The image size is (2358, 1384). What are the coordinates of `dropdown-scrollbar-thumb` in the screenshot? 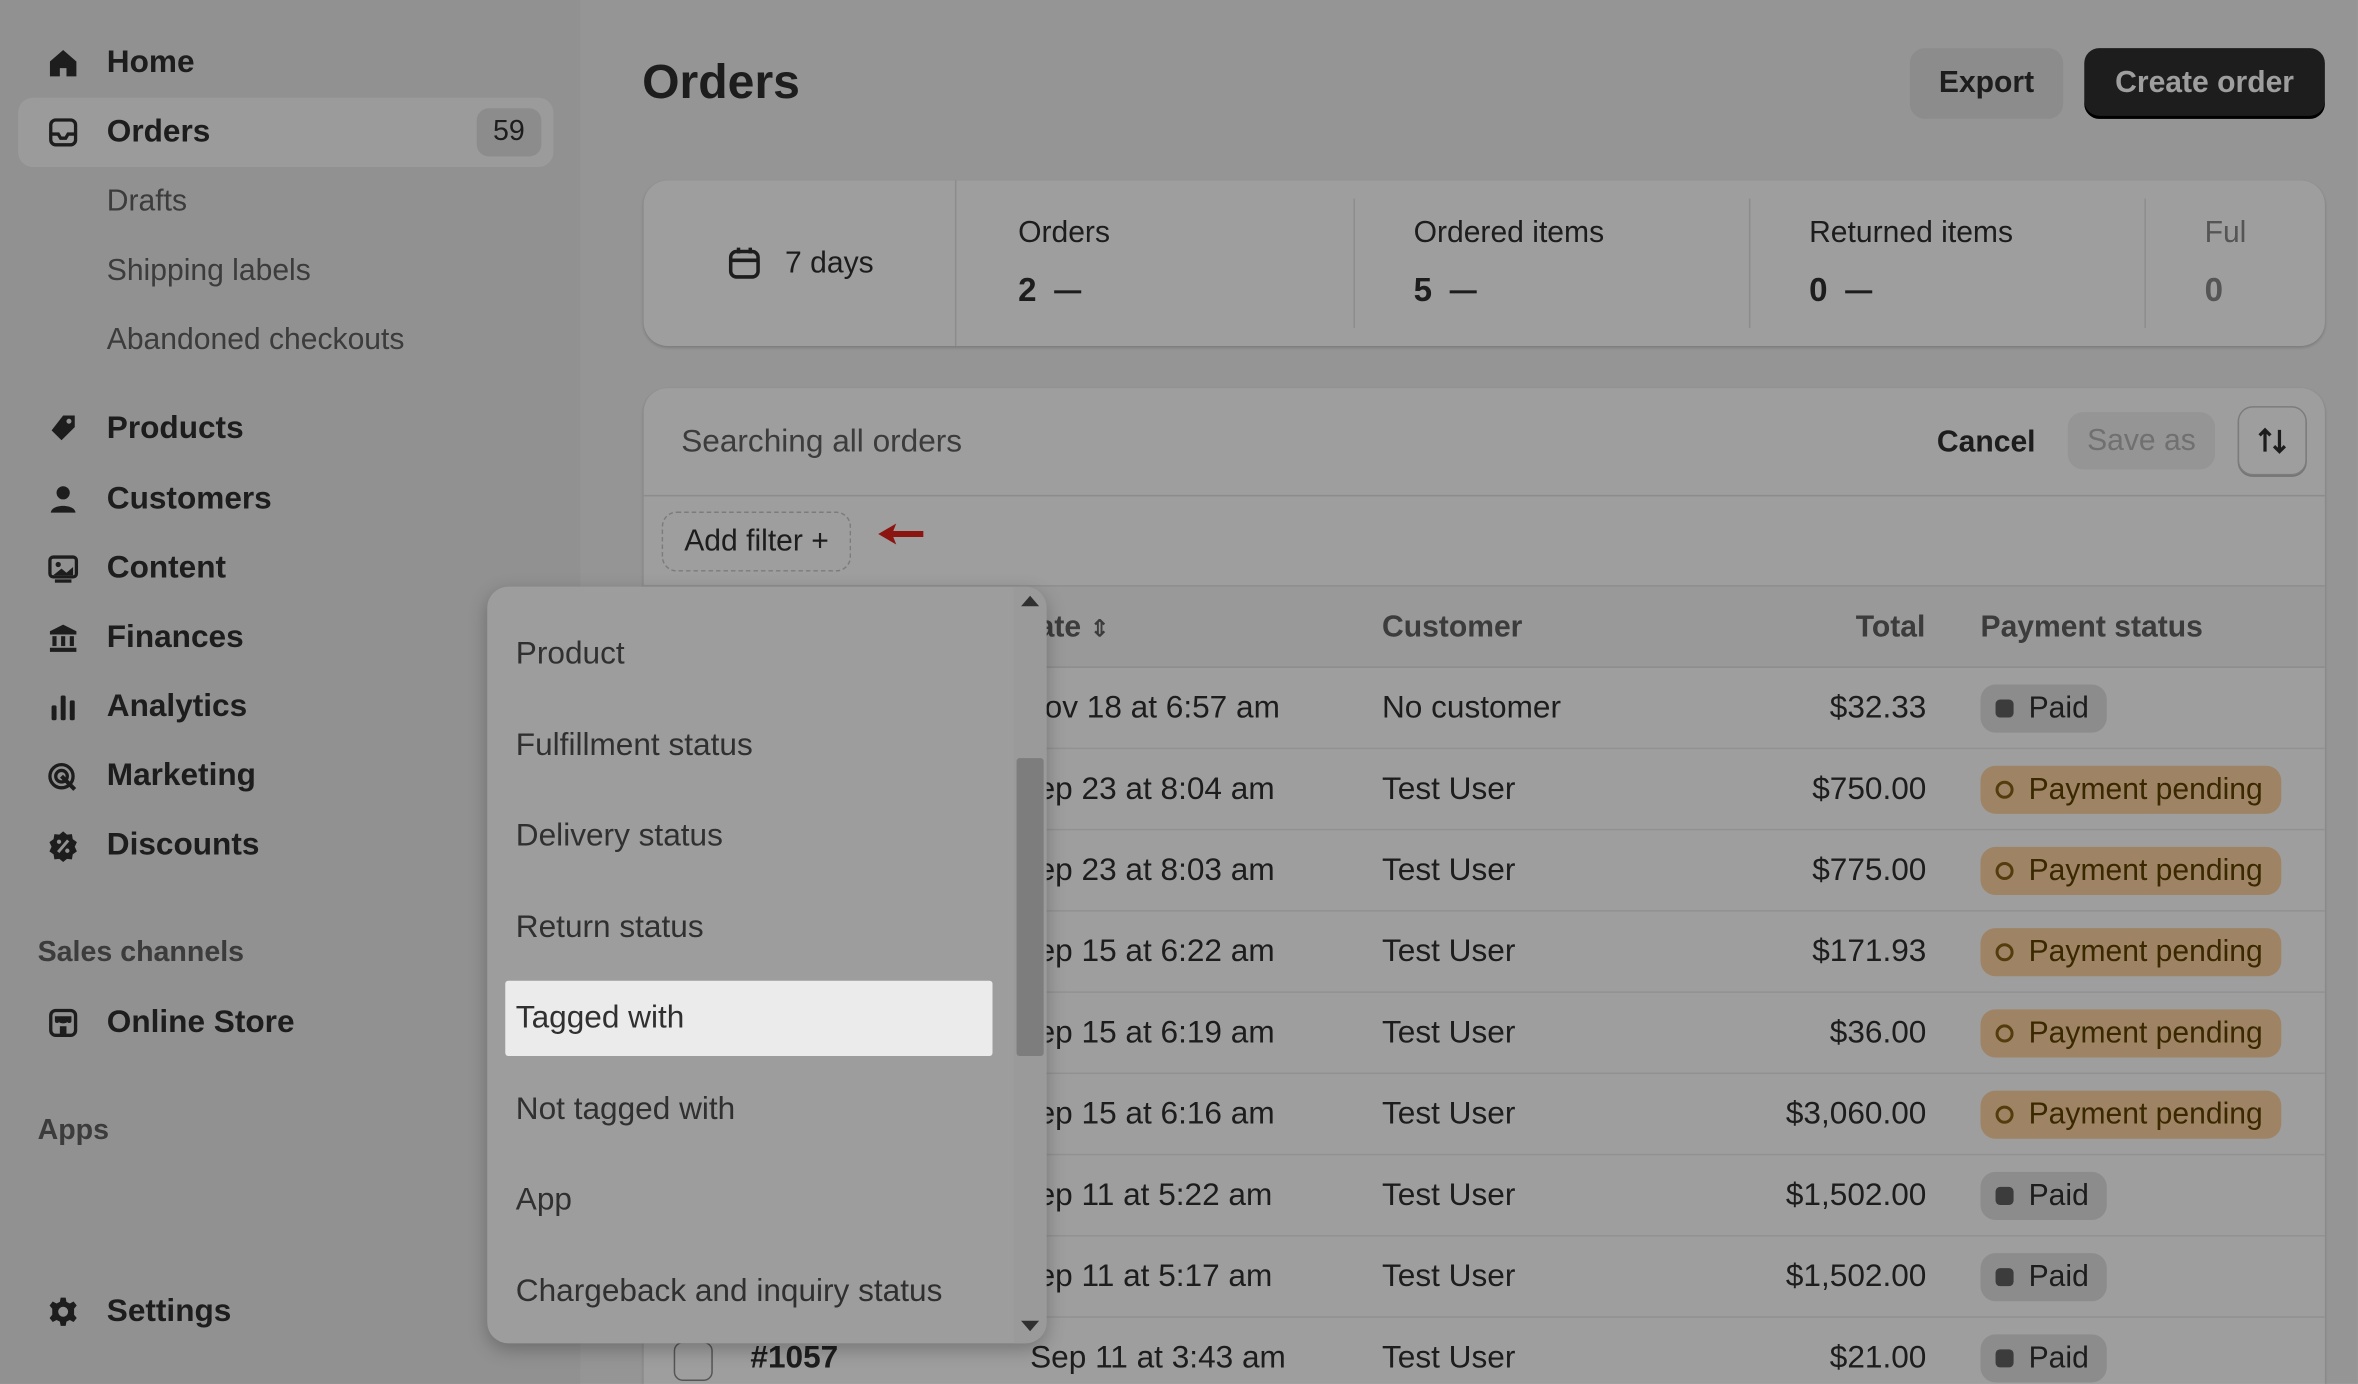 It's located at (1030, 907).